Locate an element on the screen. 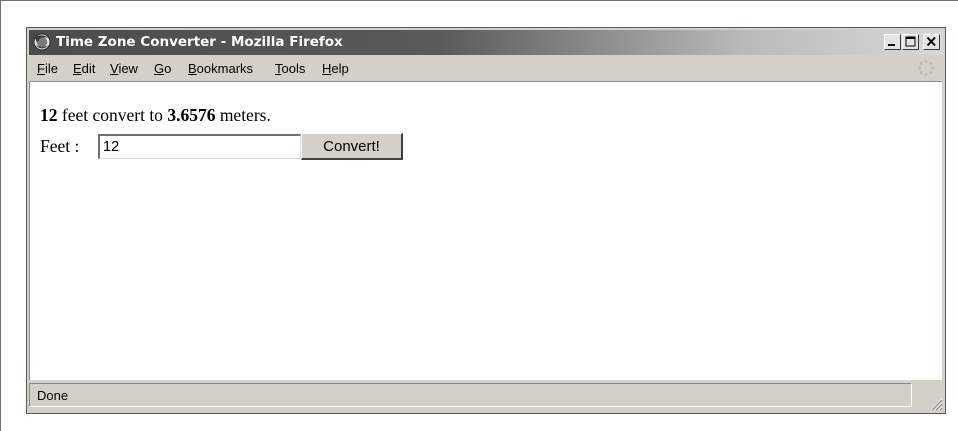  title-bar: Time Zone Converter - Mozilla Firefox is located at coordinates (486, 42).